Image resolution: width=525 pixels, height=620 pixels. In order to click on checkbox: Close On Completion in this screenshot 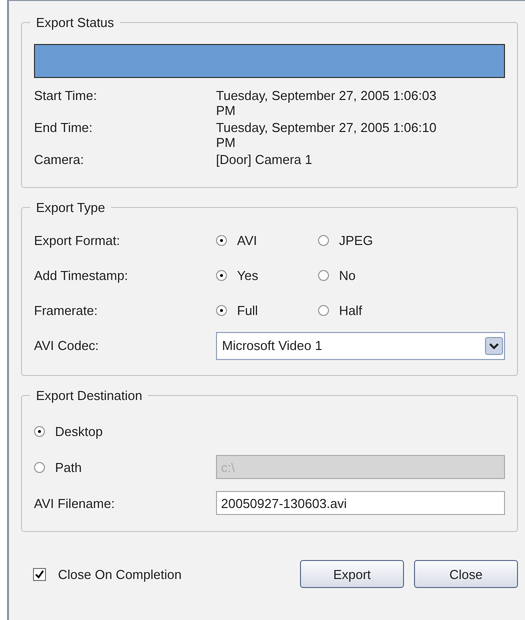, I will do `click(107, 574)`.